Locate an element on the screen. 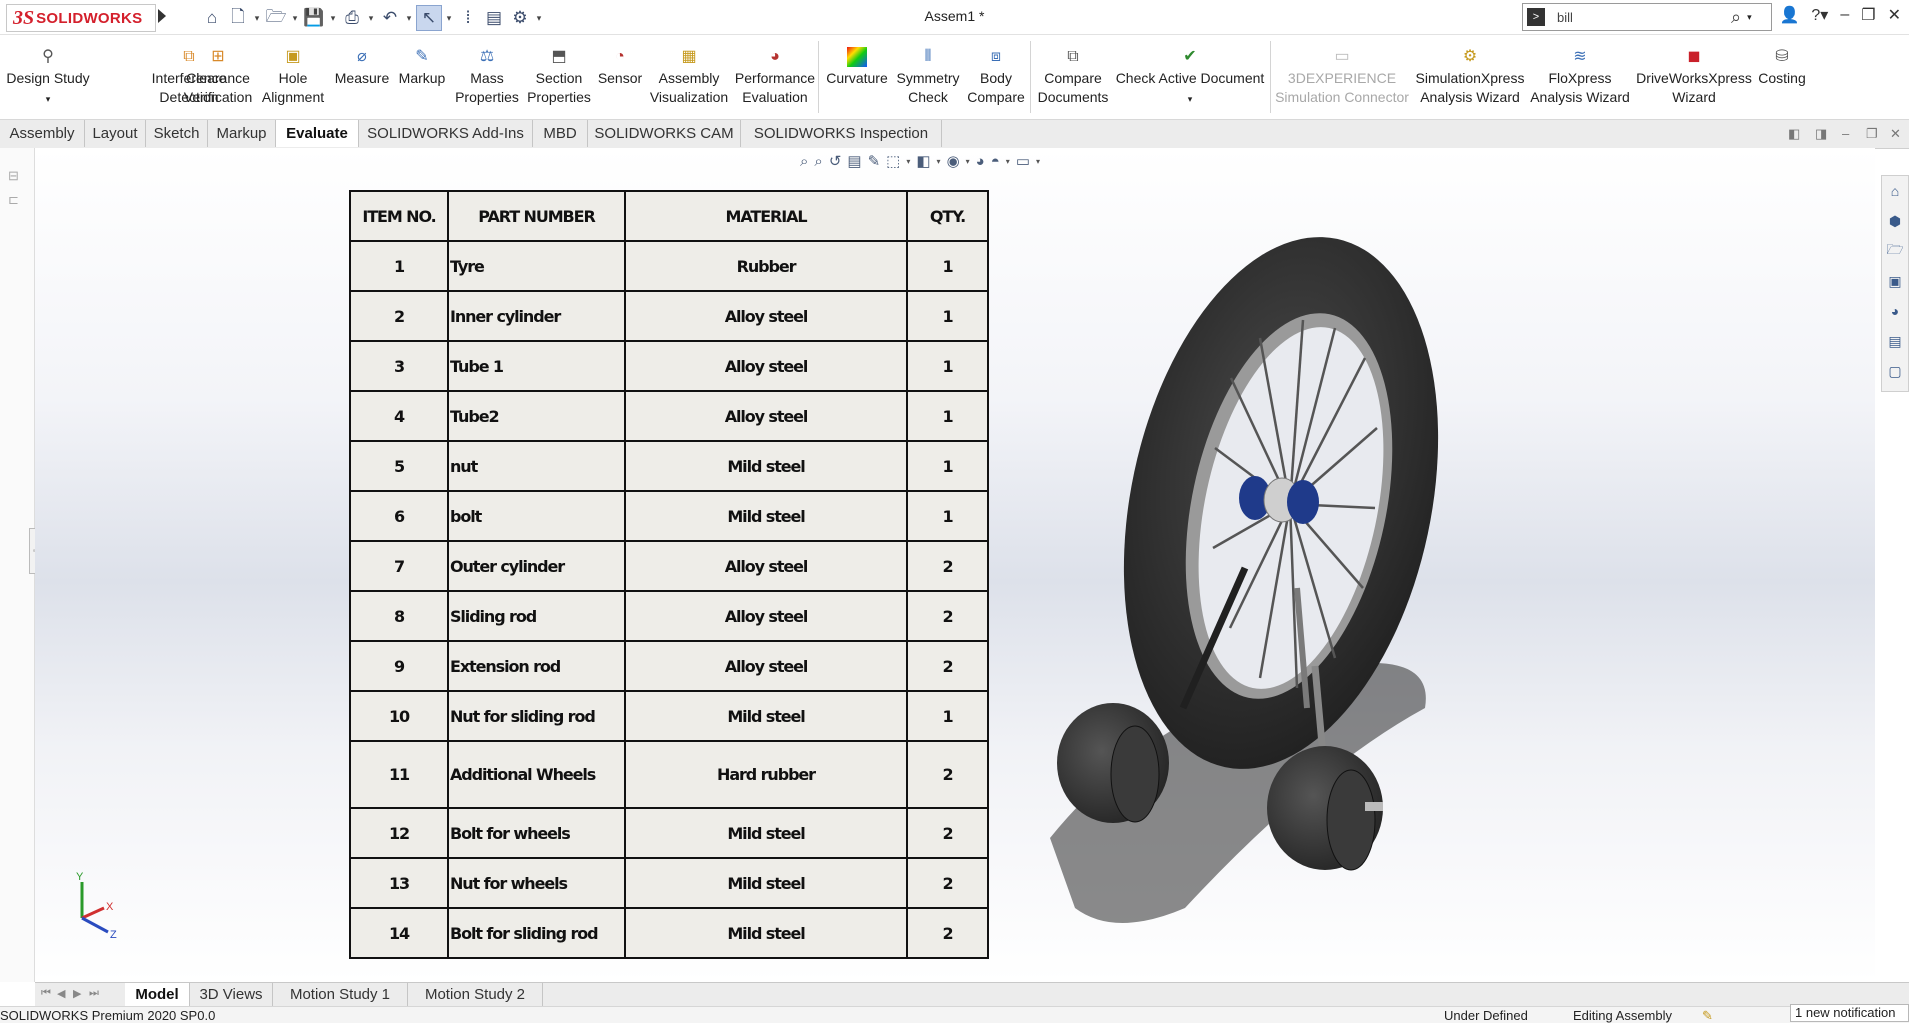 Image resolution: width=1909 pixels, height=1024 pixels. feature-manager-collapsed: ⊟ ⊏ ◦ is located at coordinates (19, 565).